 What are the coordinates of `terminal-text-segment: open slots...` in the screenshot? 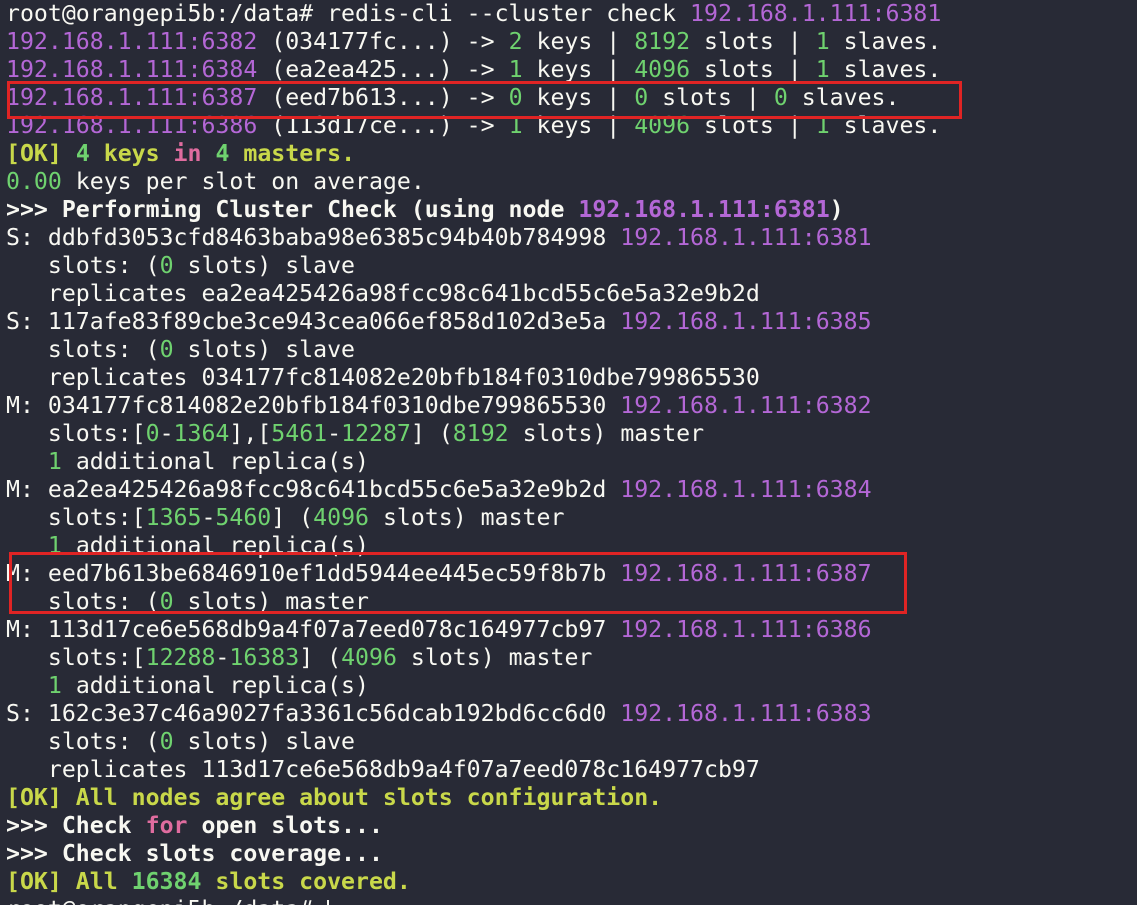 It's located at (285, 825).